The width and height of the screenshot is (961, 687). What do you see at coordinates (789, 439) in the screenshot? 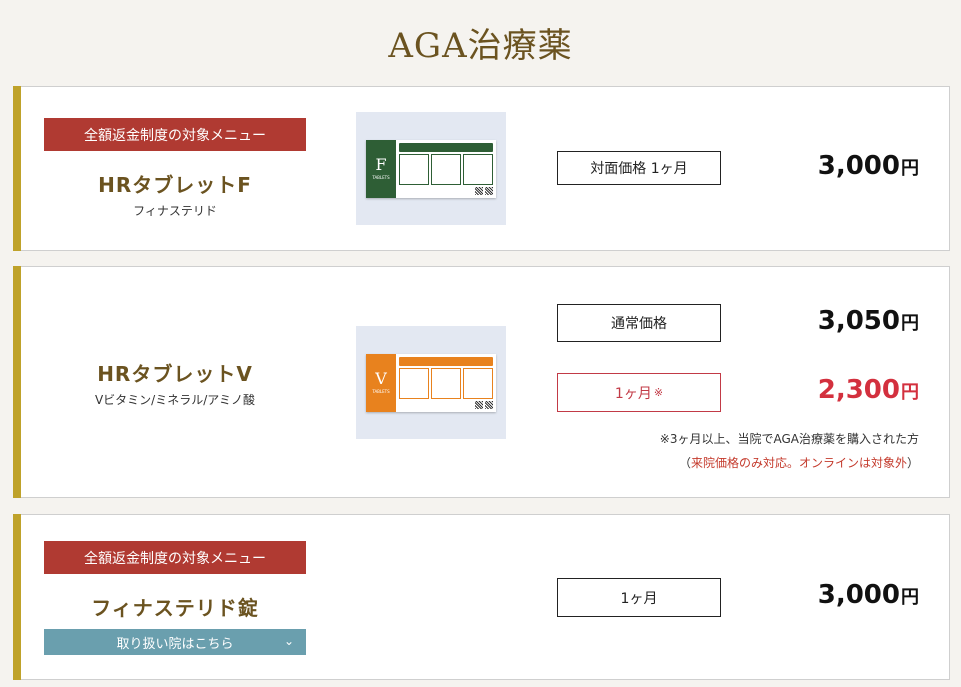
I see `discount-condition-note: ※3ヶ月以上、当院でAGA治療薬を購入された方` at bounding box center [789, 439].